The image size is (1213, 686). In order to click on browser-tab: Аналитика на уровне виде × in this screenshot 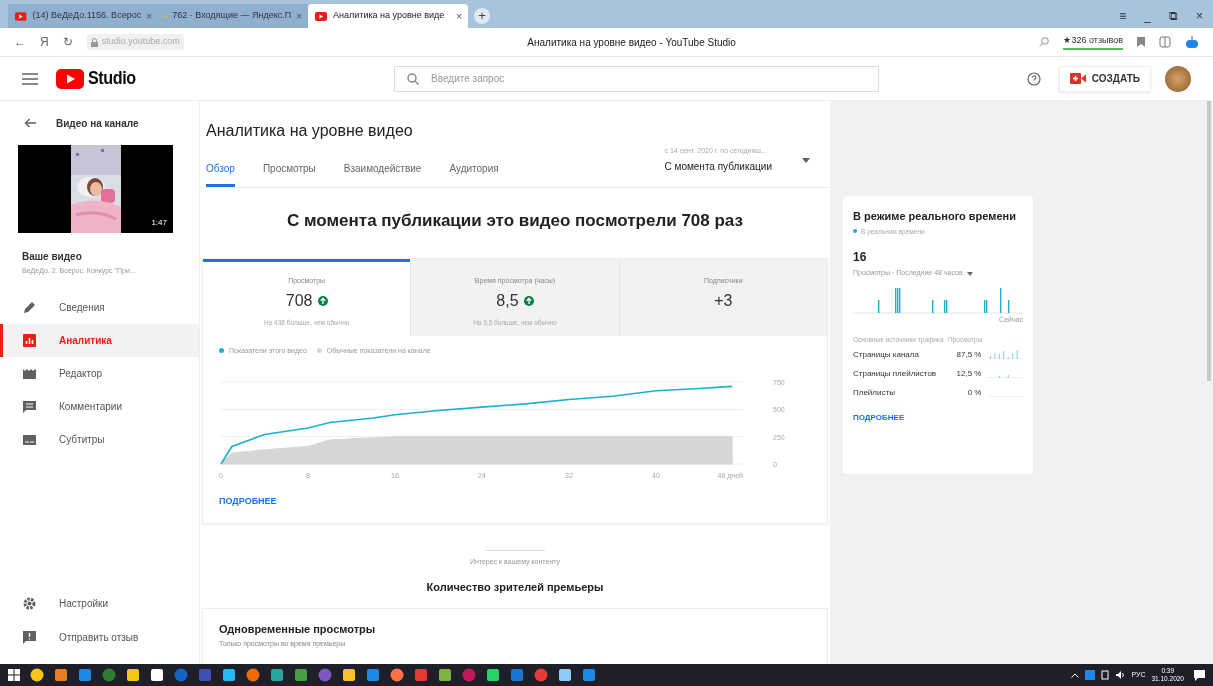, I will do `click(388, 16)`.